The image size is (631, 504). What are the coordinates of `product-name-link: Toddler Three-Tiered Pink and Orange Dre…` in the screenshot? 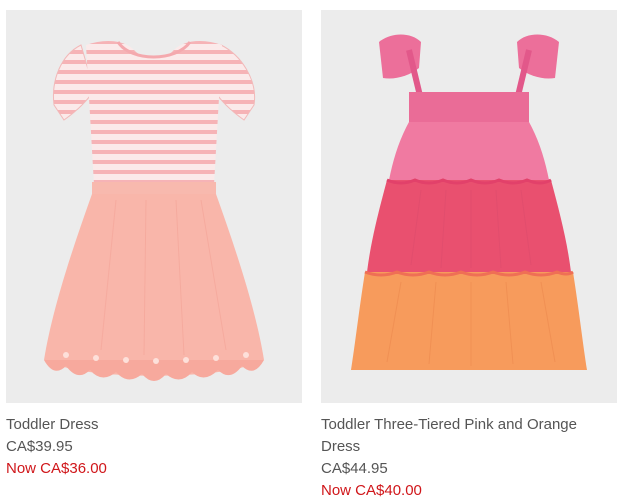 It's located at (469, 436).